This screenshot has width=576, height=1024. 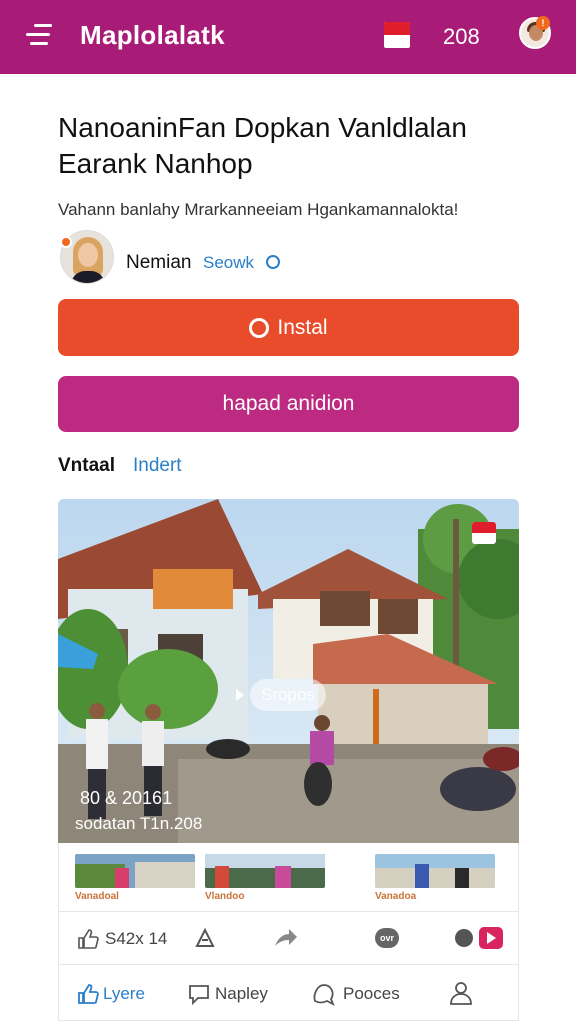 I want to click on install-button: Instal, so click(x=288, y=327).